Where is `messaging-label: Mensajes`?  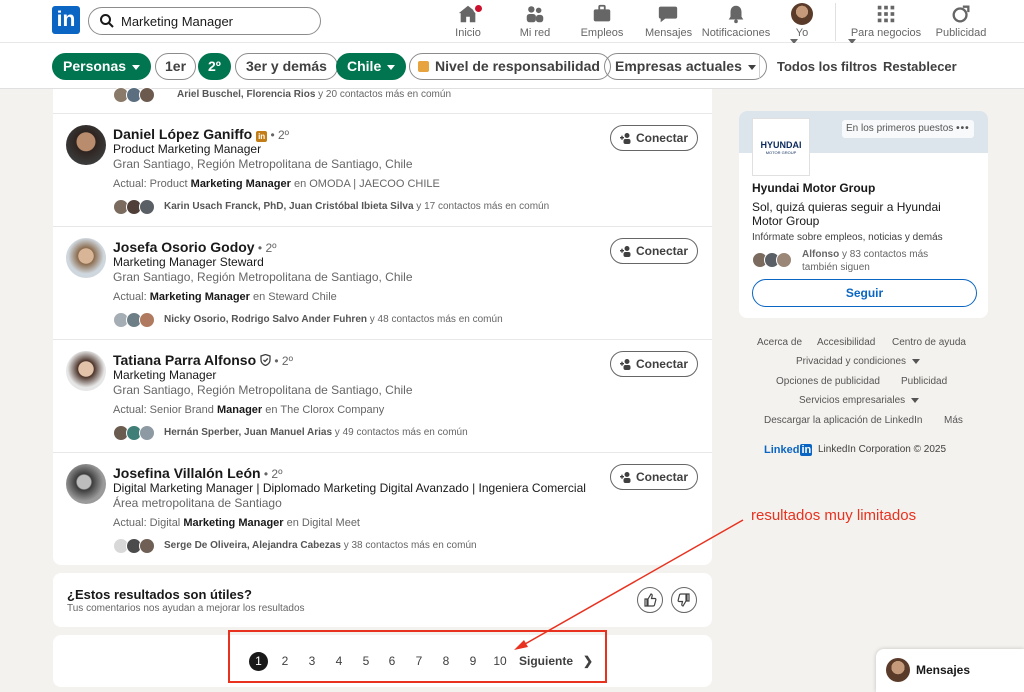 messaging-label: Mensajes is located at coordinates (943, 670).